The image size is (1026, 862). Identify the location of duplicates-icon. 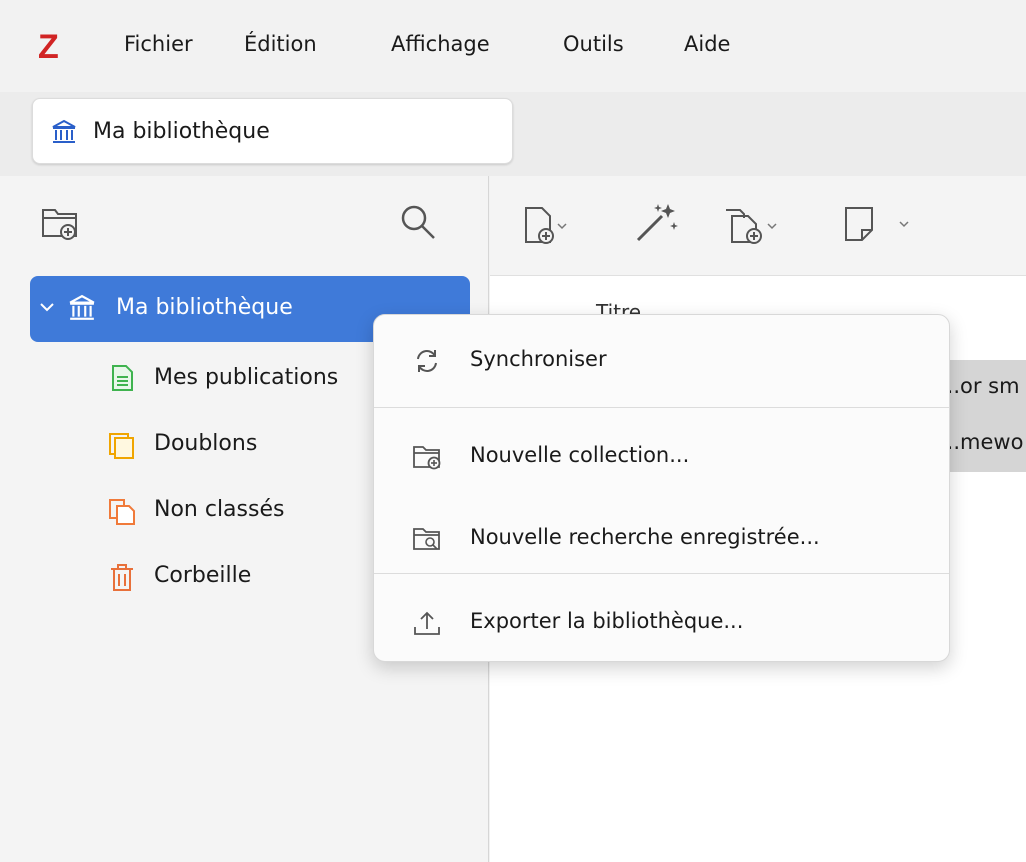
(121, 446).